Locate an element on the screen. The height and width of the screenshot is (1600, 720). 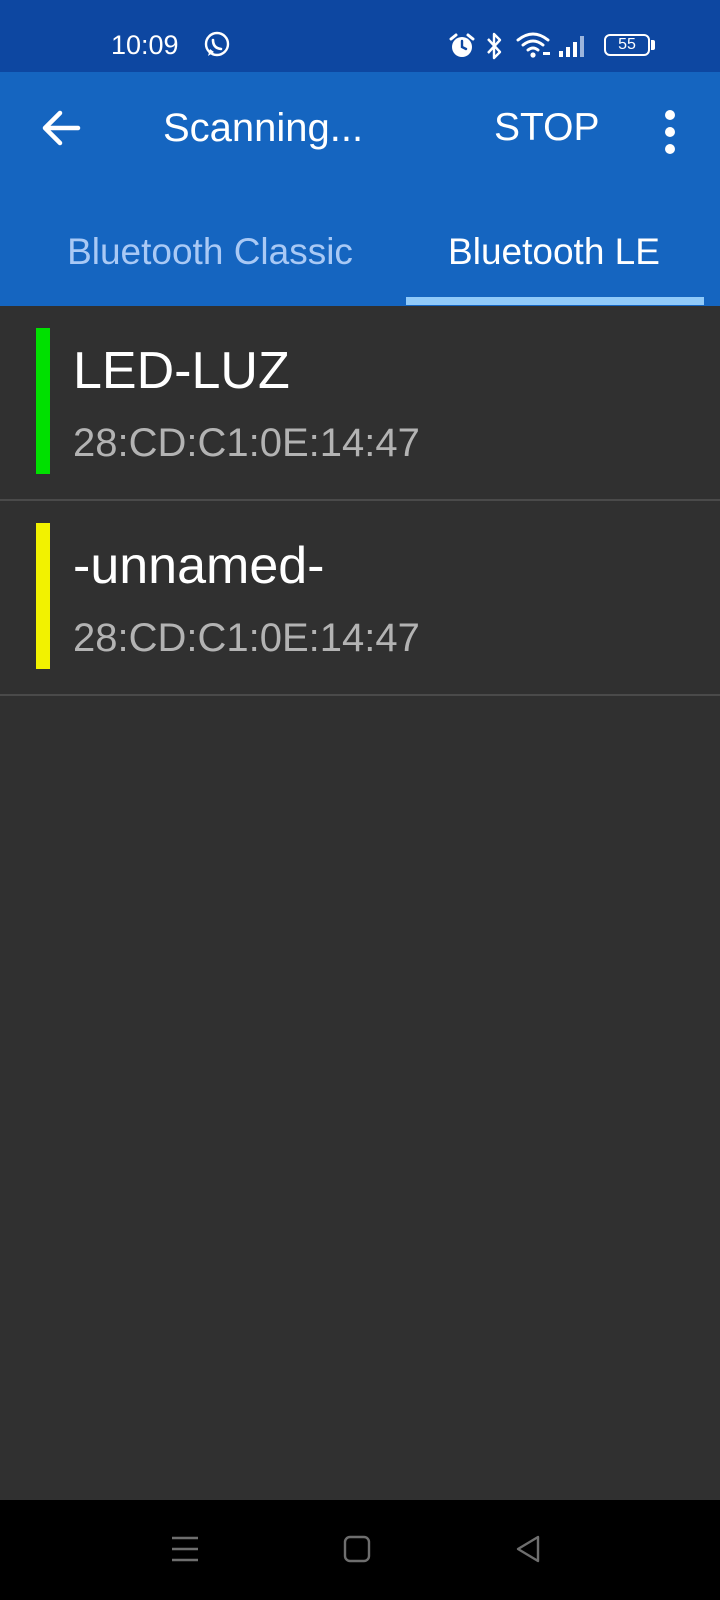
battery-level: 55 is located at coordinates (627, 44).